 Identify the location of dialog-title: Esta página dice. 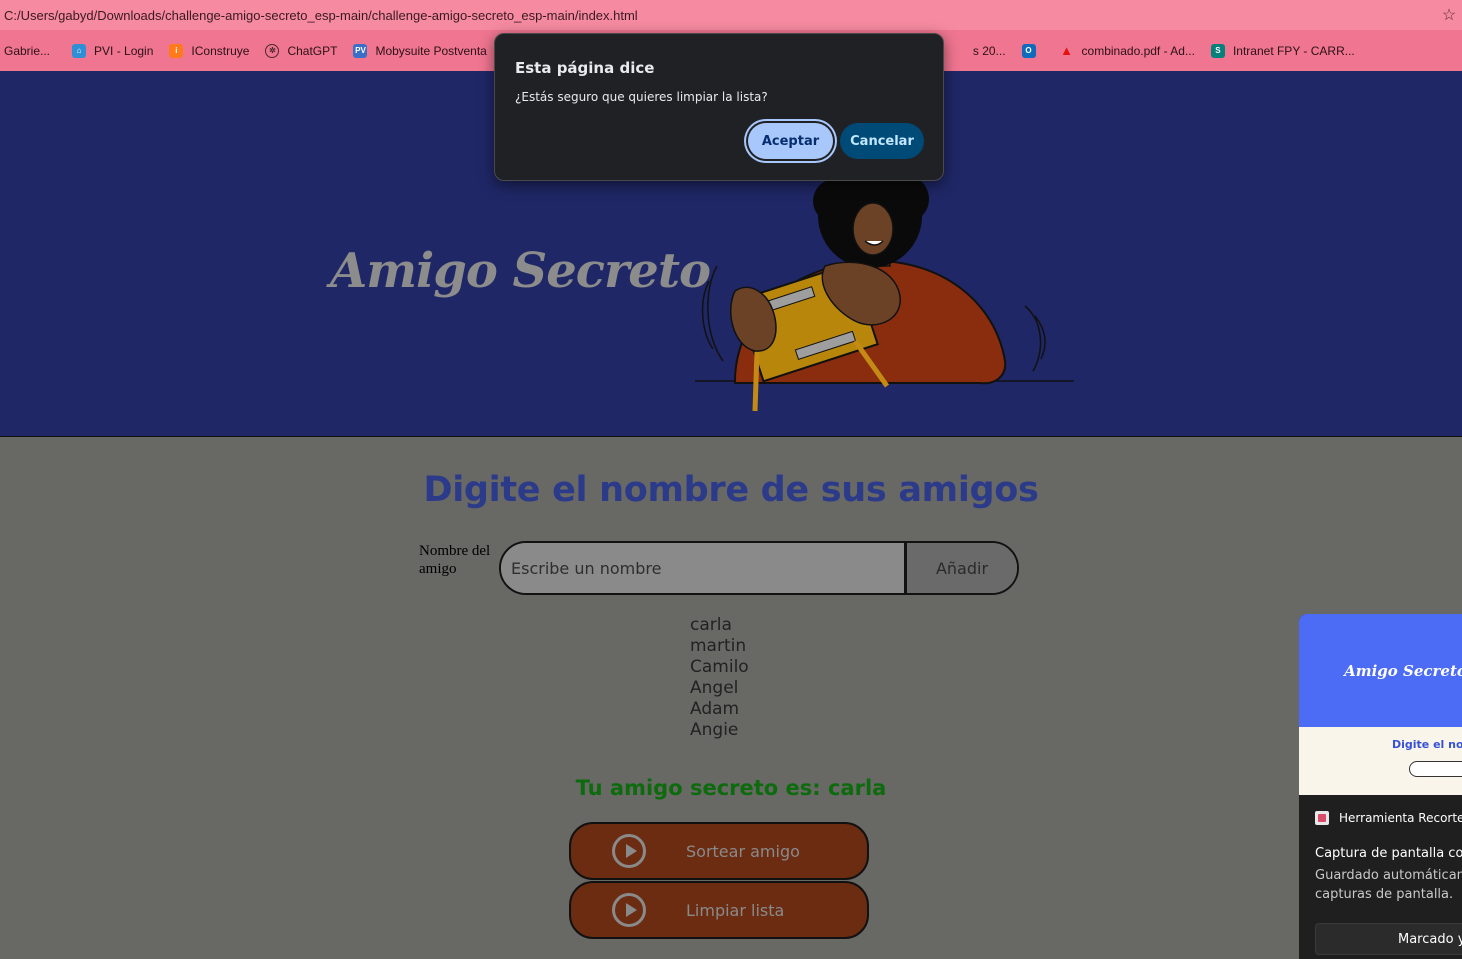
(585, 68).